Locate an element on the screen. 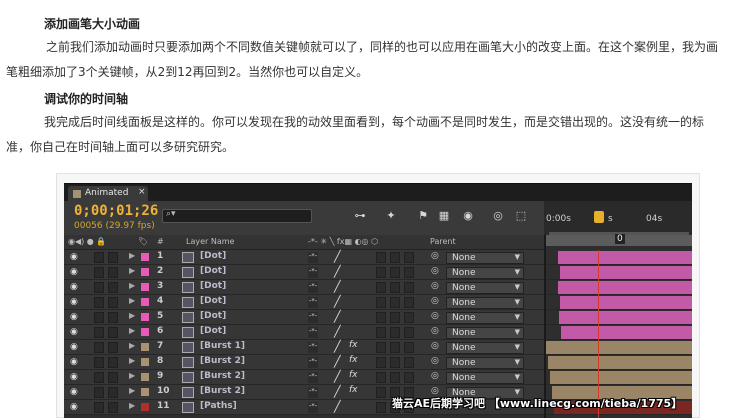 Image resolution: width=750 pixels, height=418 pixels. brainstorm-icon: ⬚ is located at coordinates (521, 216).